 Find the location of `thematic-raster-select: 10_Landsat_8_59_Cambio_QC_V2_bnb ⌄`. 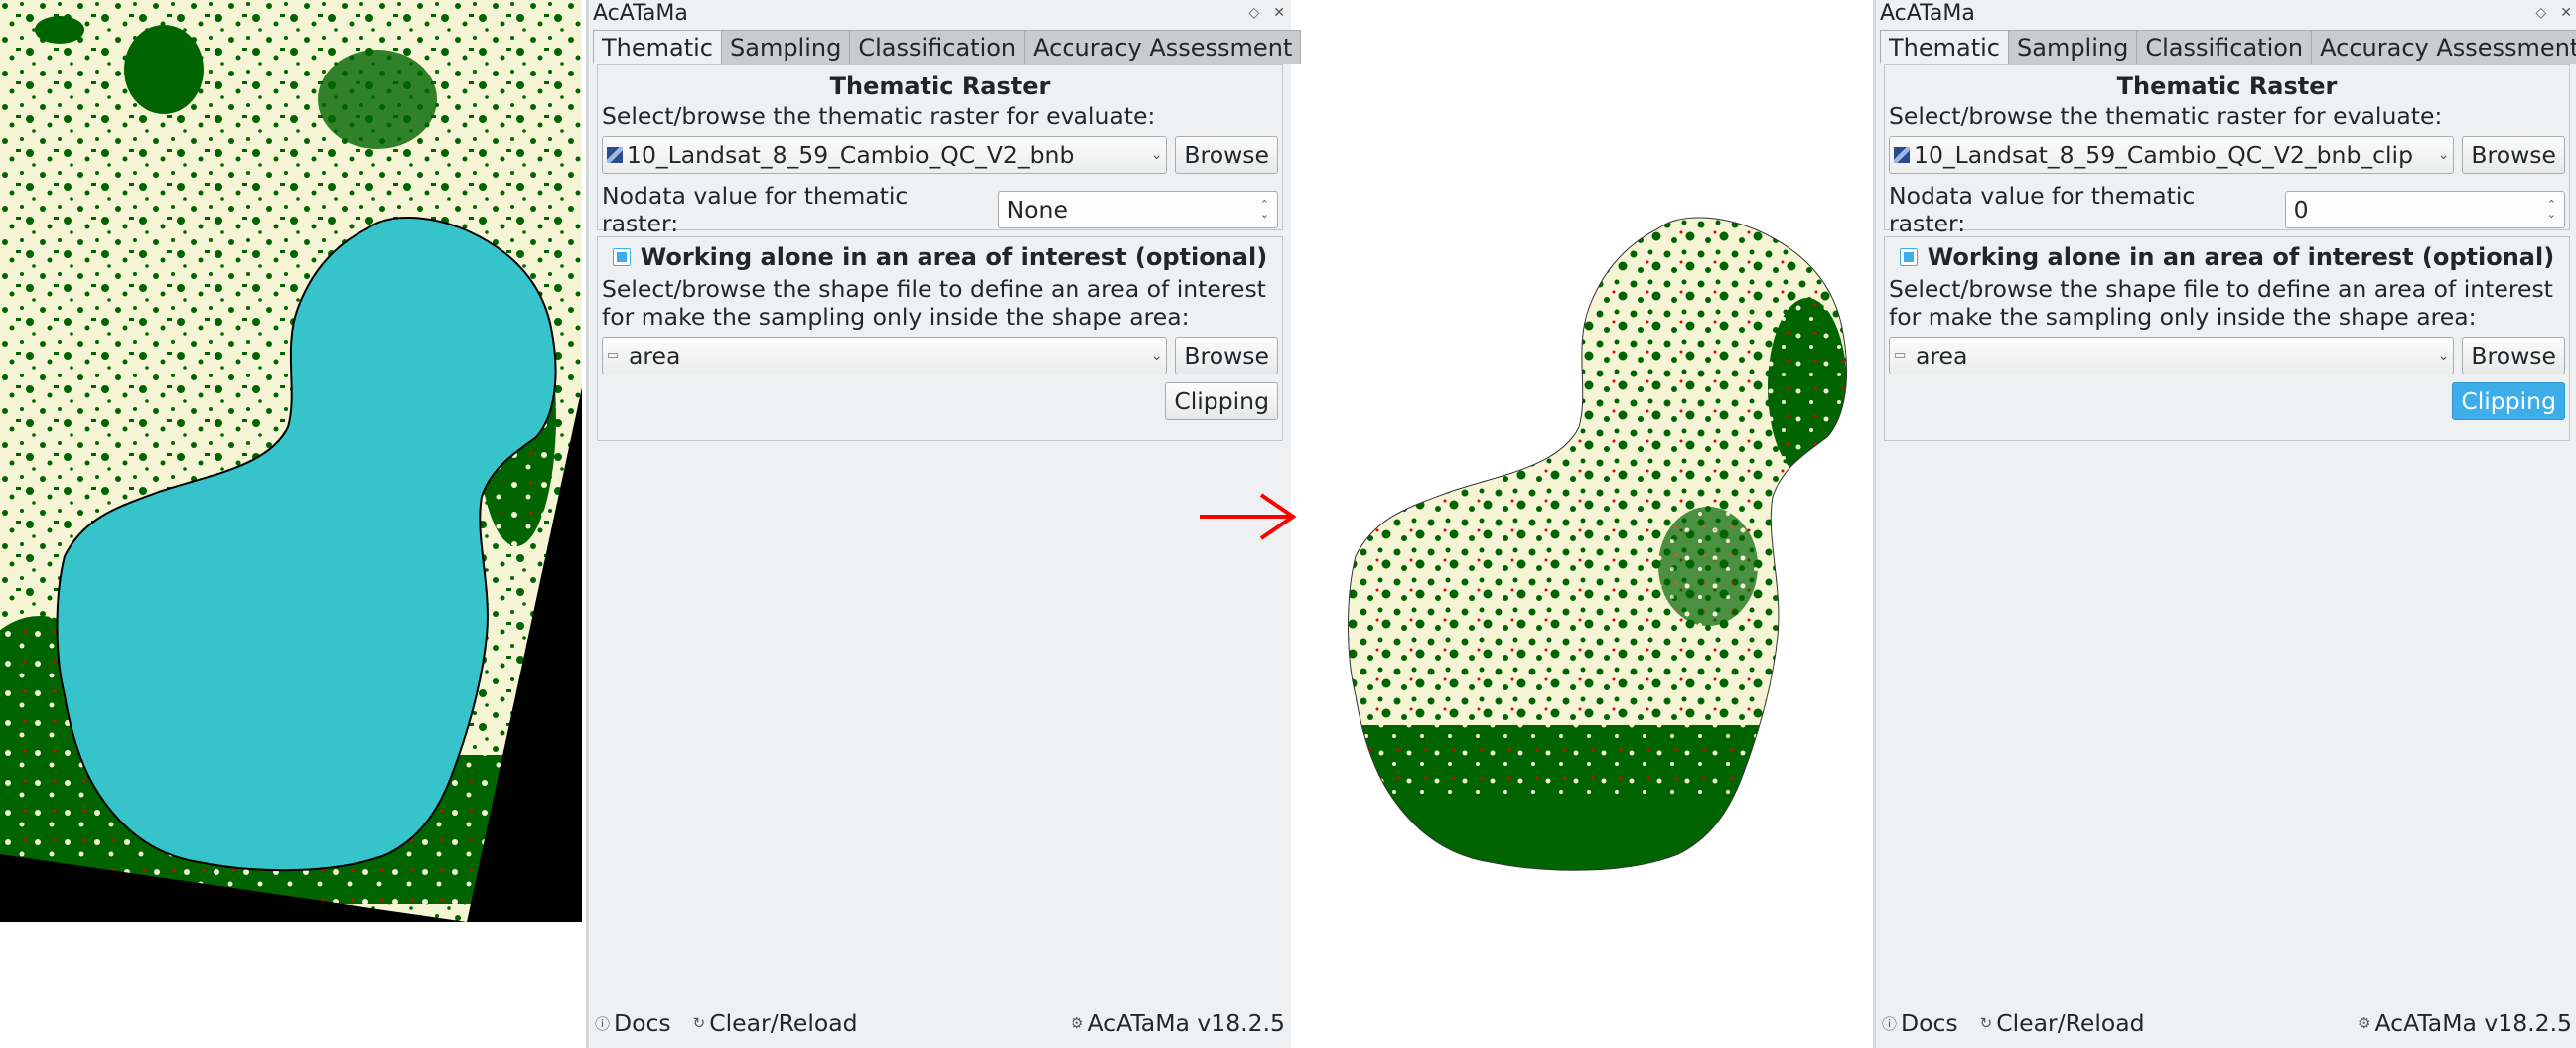

thematic-raster-select: 10_Landsat_8_59_Cambio_QC_V2_bnb ⌄ is located at coordinates (885, 155).